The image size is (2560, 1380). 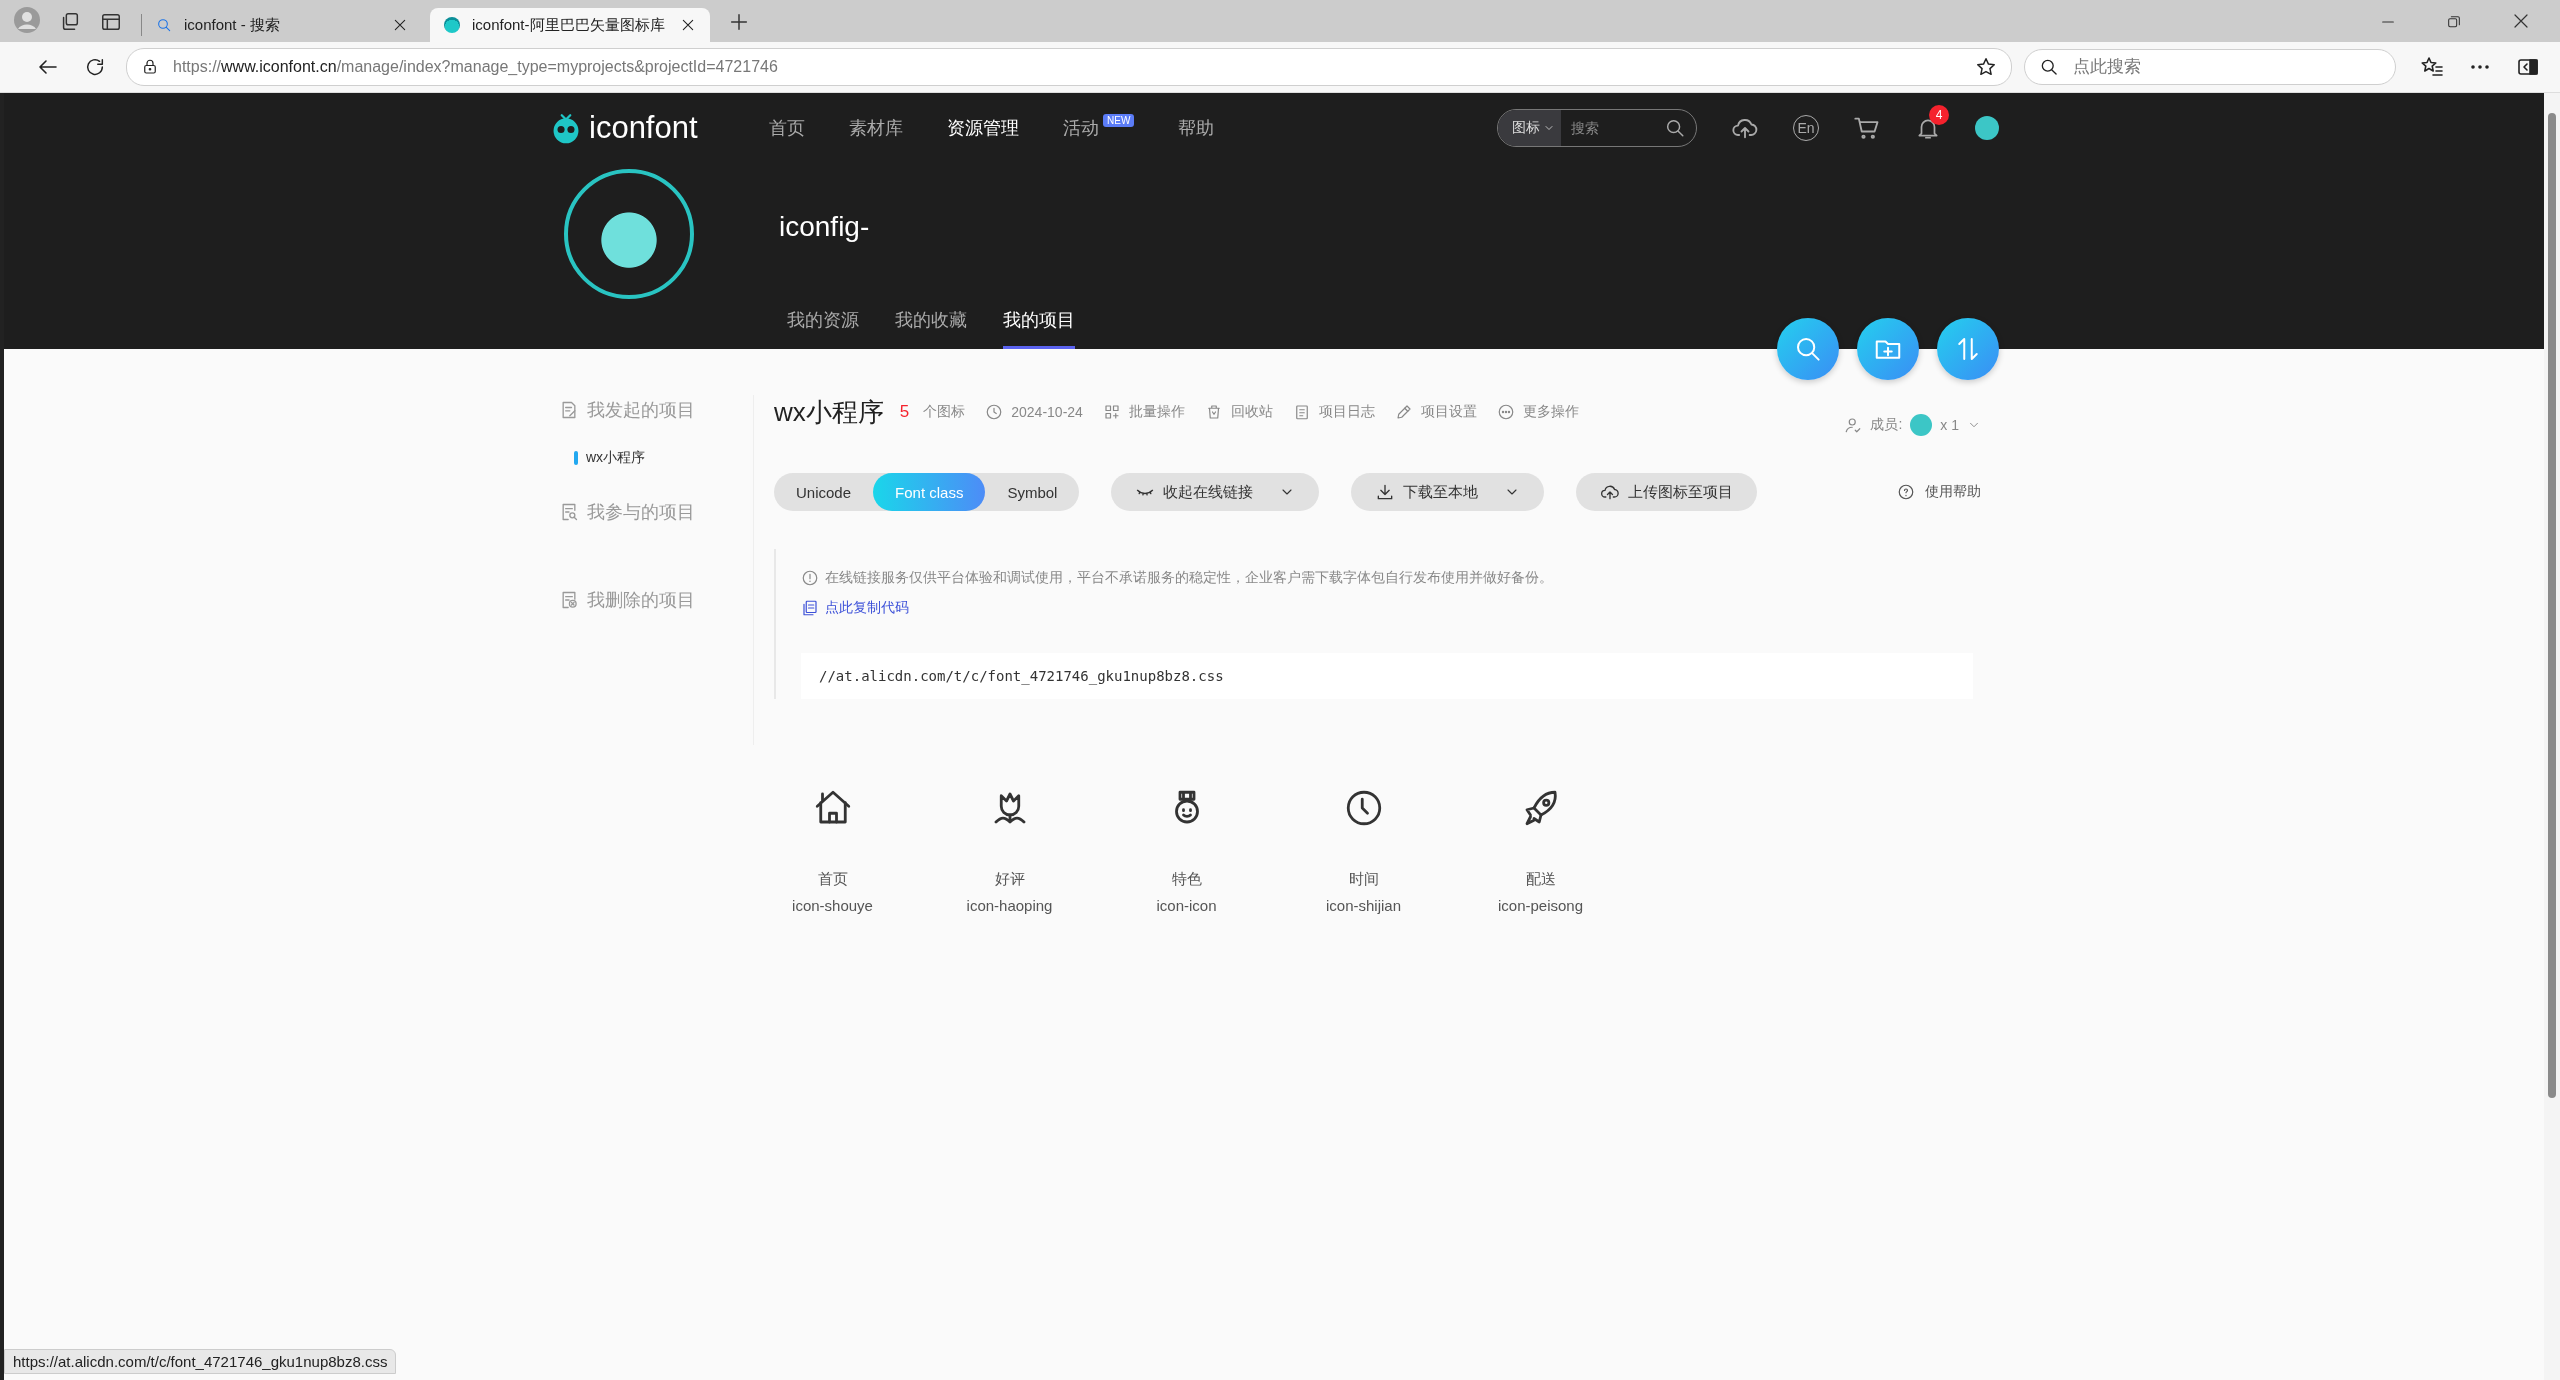 I want to click on info-icon, so click(x=810, y=578).